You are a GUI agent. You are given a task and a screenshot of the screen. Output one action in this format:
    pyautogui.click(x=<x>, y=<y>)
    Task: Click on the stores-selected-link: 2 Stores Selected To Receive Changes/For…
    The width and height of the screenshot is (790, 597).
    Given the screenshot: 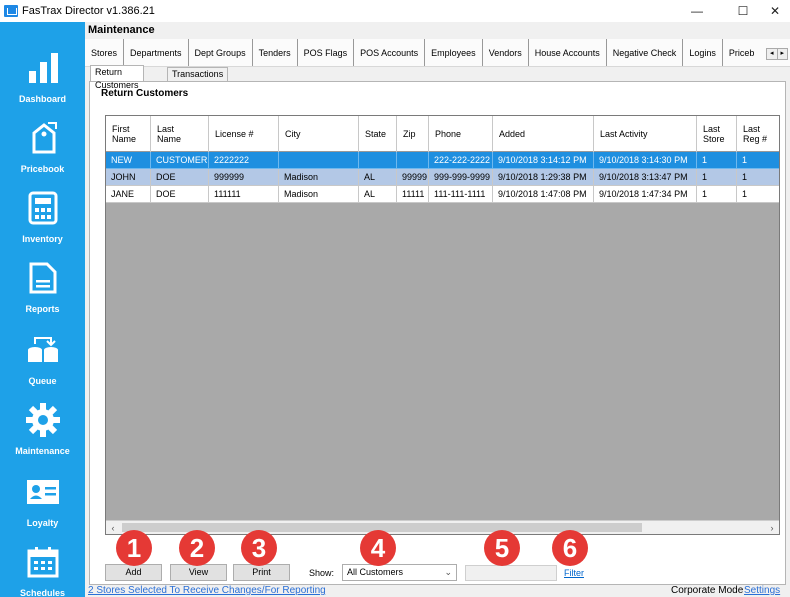 What is the action you would take?
    pyautogui.click(x=207, y=591)
    